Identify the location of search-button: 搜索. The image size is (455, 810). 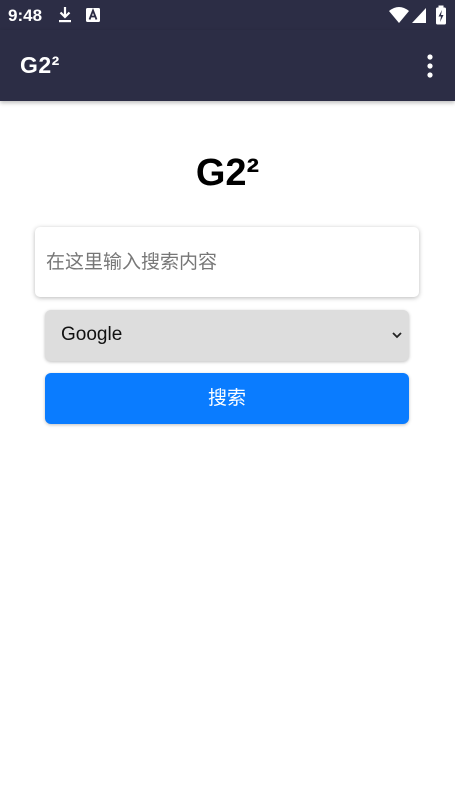
(227, 398).